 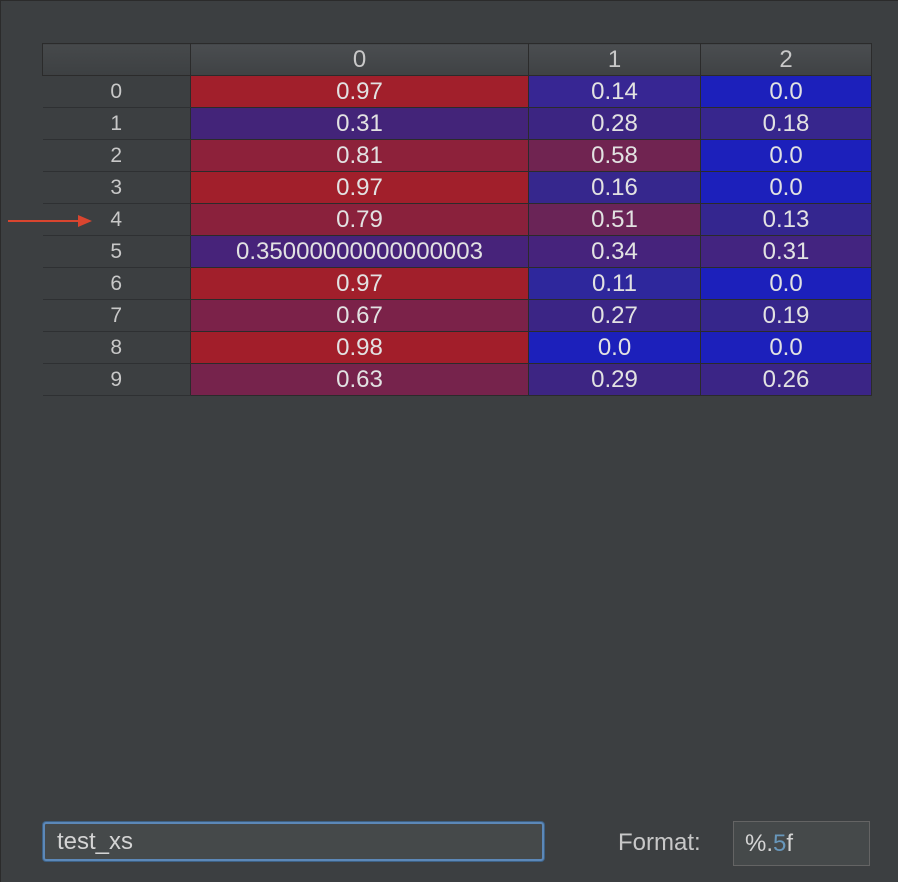 I want to click on table-row: 5 0.35000000000000003 0.34 0.31, so click(x=457, y=251).